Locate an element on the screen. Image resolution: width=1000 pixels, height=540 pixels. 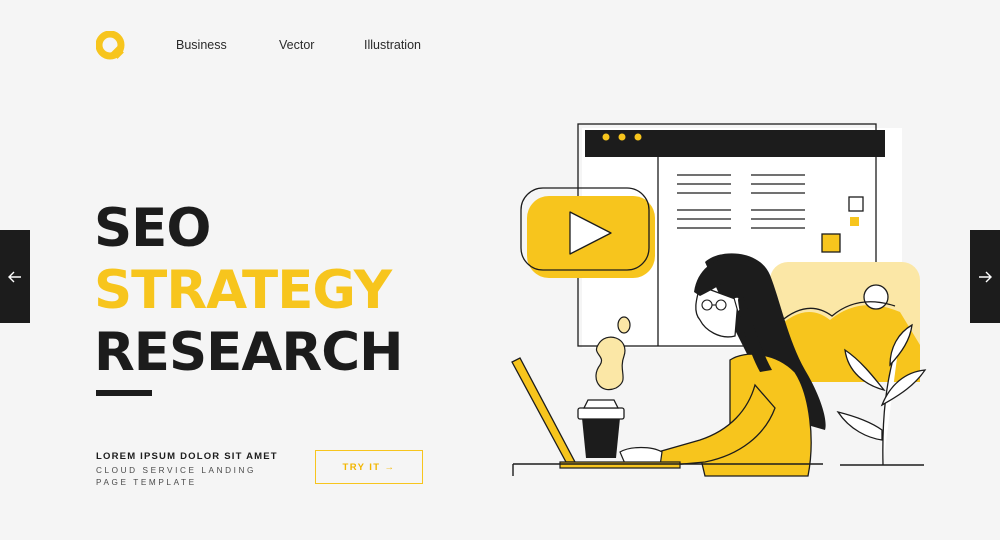
nav-item-vector: Vector is located at coordinates (296, 45).